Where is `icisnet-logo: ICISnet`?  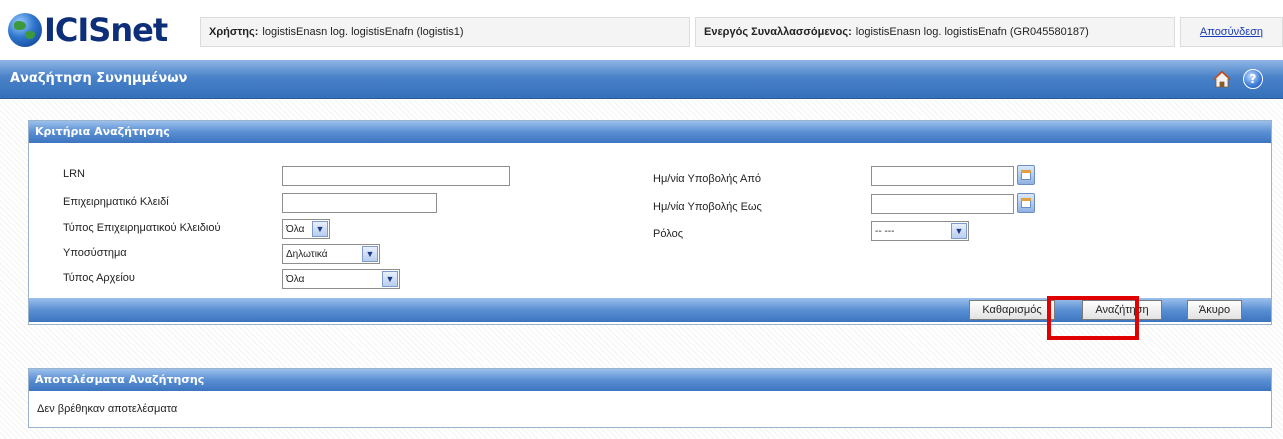 icisnet-logo: ICISnet is located at coordinates (88, 30).